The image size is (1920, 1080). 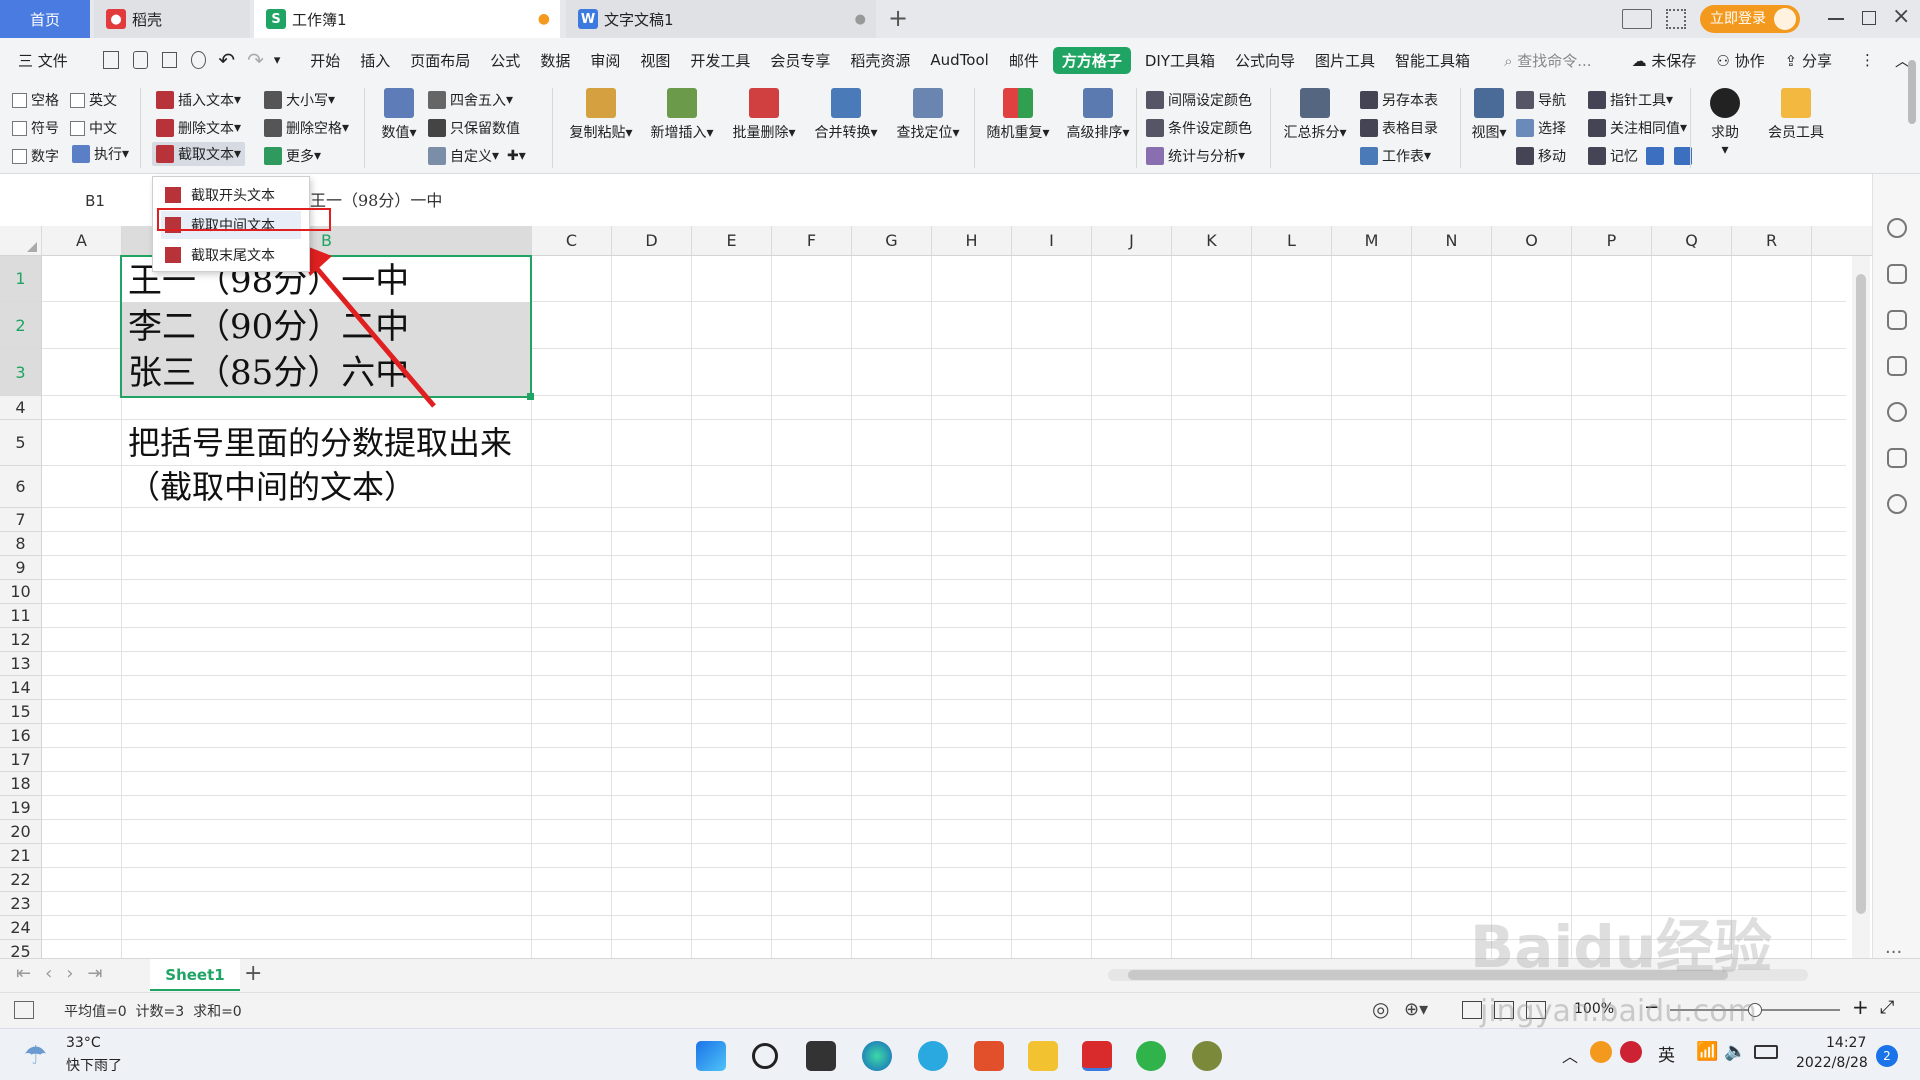 I want to click on fullscreen-icon: ⤢, so click(x=1887, y=1007).